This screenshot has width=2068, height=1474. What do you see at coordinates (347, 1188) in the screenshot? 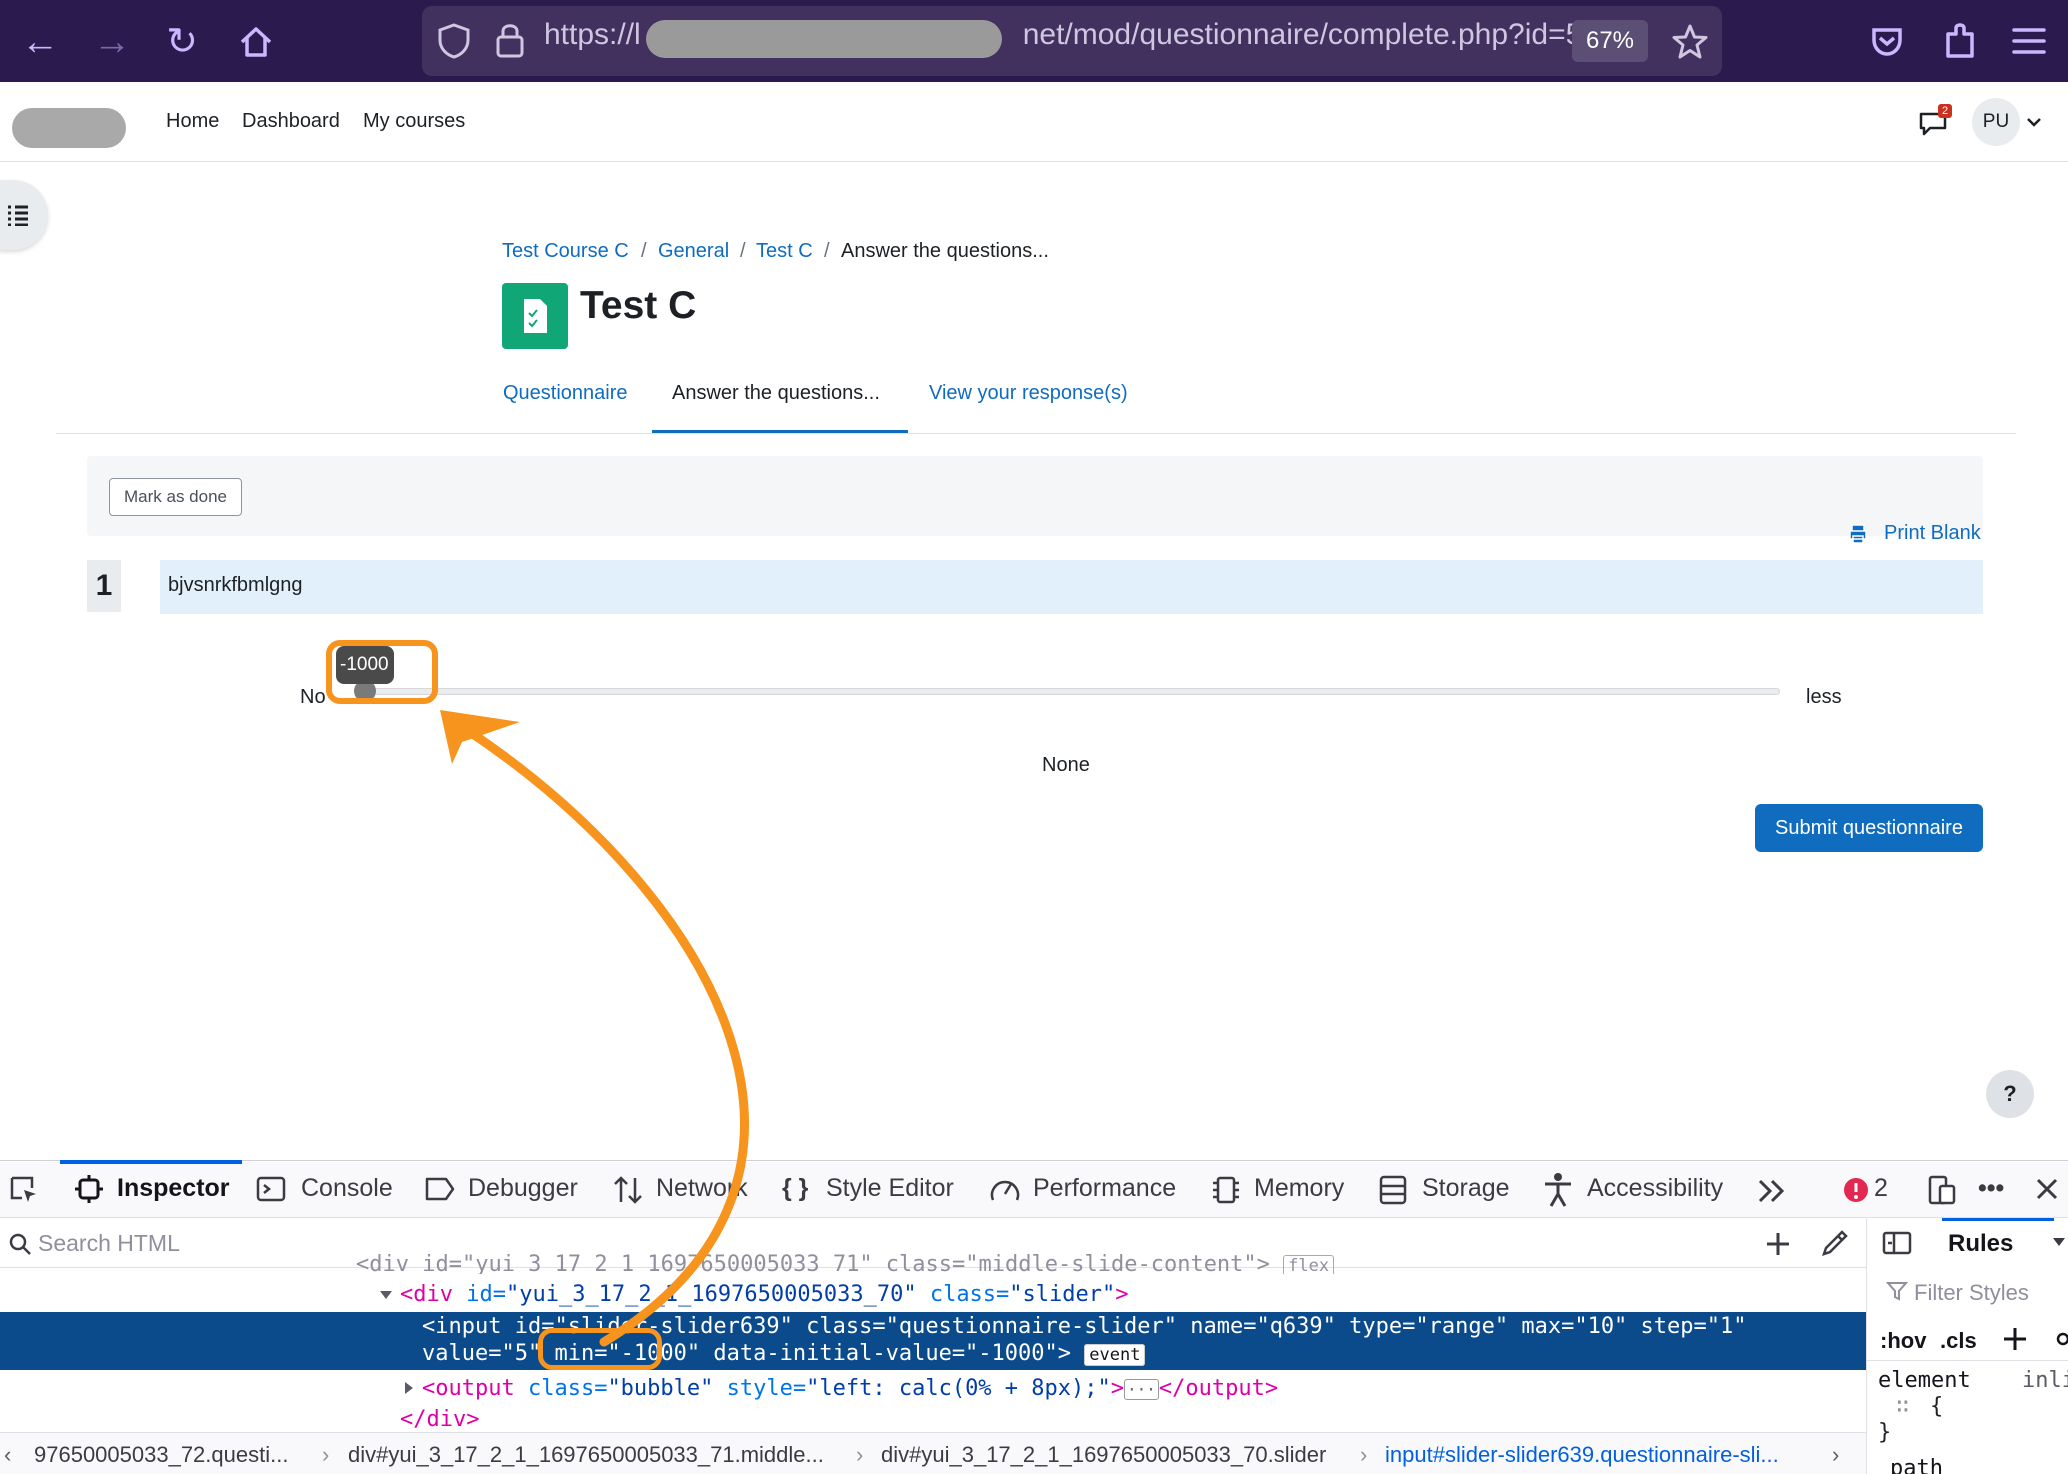
I see `devtools-tab-console: Console` at bounding box center [347, 1188].